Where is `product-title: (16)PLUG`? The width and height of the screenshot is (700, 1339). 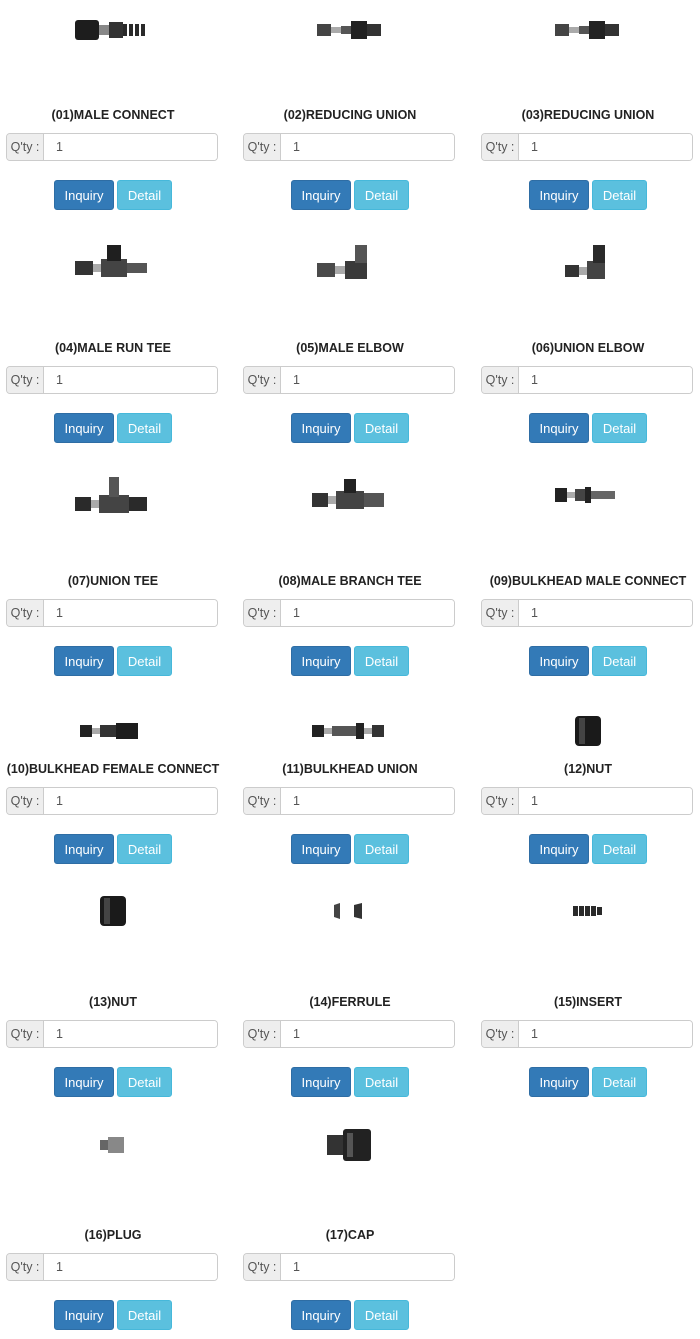
product-title: (16)PLUG is located at coordinates (113, 1235).